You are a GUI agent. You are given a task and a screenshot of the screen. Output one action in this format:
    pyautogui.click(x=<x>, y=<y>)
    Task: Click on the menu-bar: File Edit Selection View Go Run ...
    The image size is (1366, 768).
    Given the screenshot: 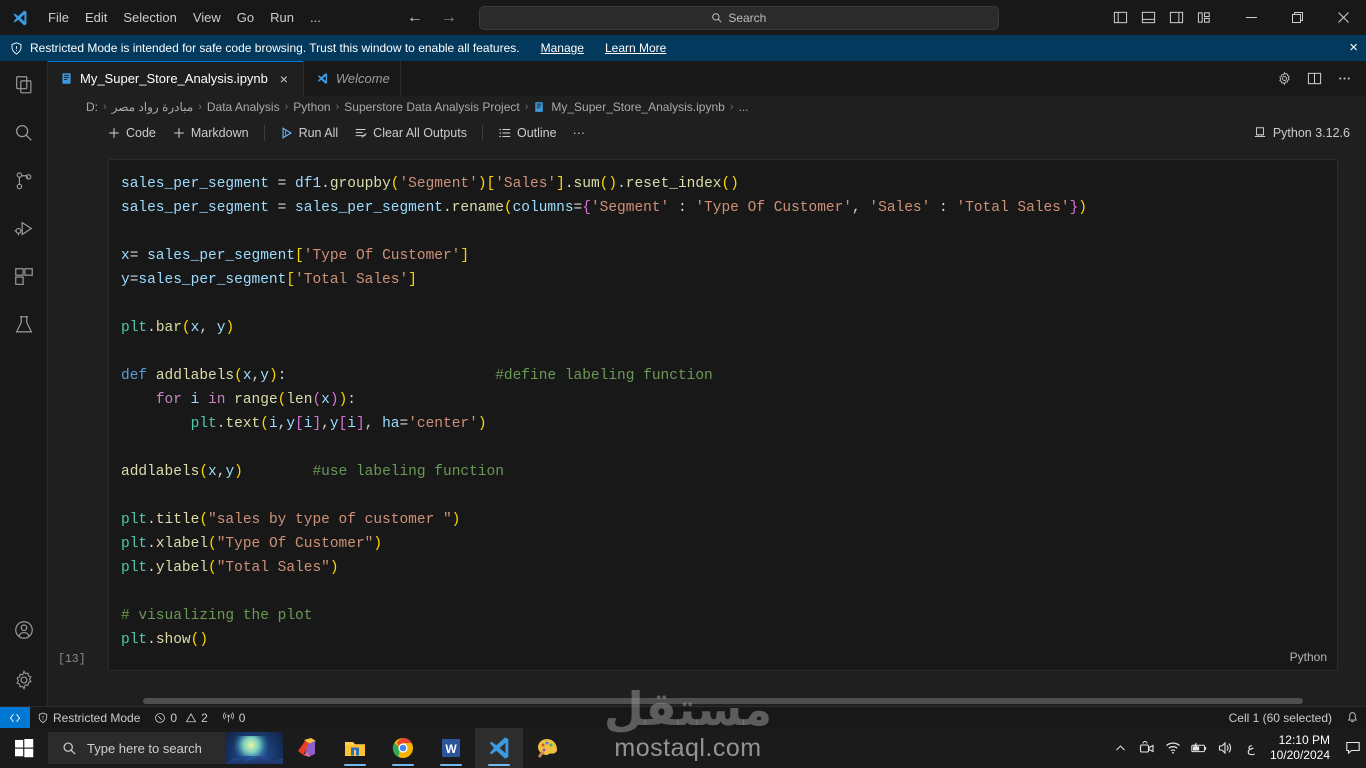 What is the action you would take?
    pyautogui.click(x=184, y=18)
    